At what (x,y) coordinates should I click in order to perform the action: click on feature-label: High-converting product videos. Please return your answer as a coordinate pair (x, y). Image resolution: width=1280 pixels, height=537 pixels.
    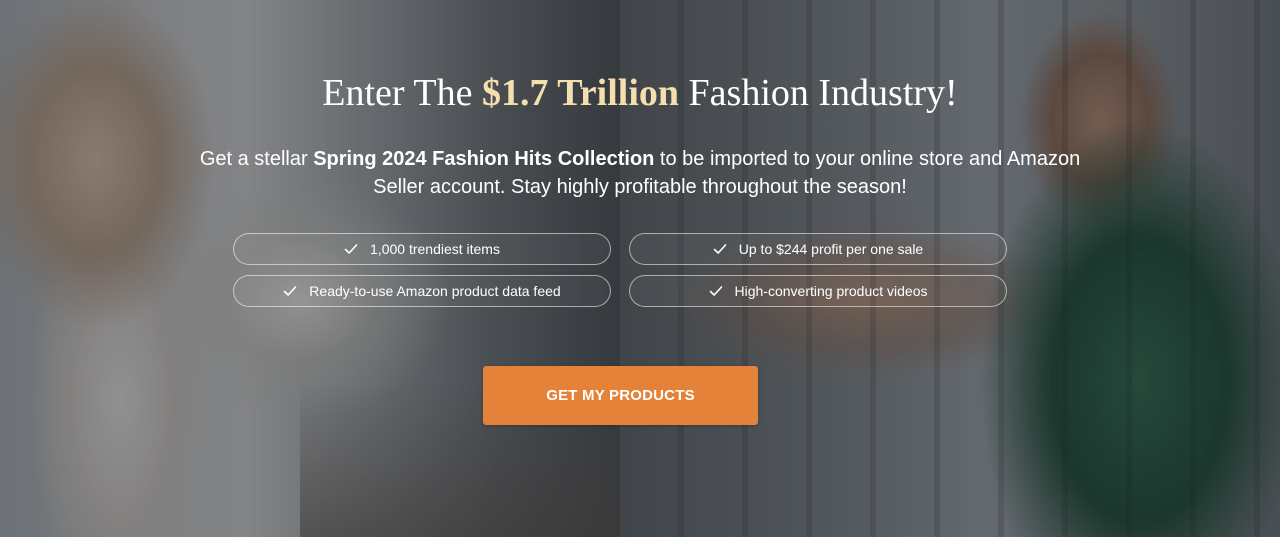
    Looking at the image, I should click on (831, 291).